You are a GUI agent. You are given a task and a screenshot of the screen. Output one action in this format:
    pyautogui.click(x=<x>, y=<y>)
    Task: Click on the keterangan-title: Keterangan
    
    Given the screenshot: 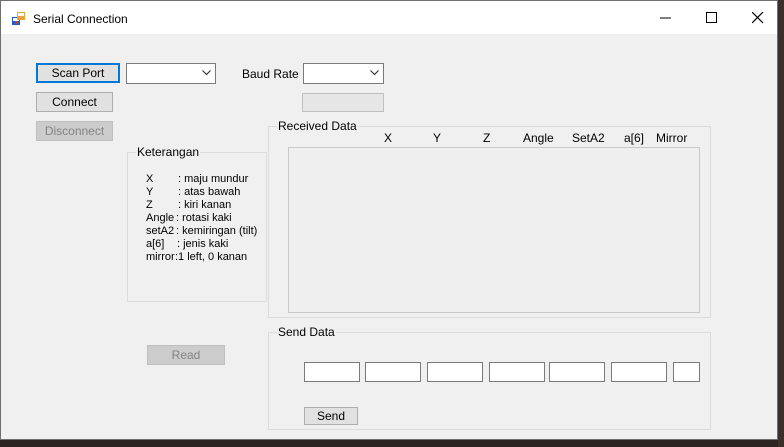 What is the action you would take?
    pyautogui.click(x=168, y=152)
    